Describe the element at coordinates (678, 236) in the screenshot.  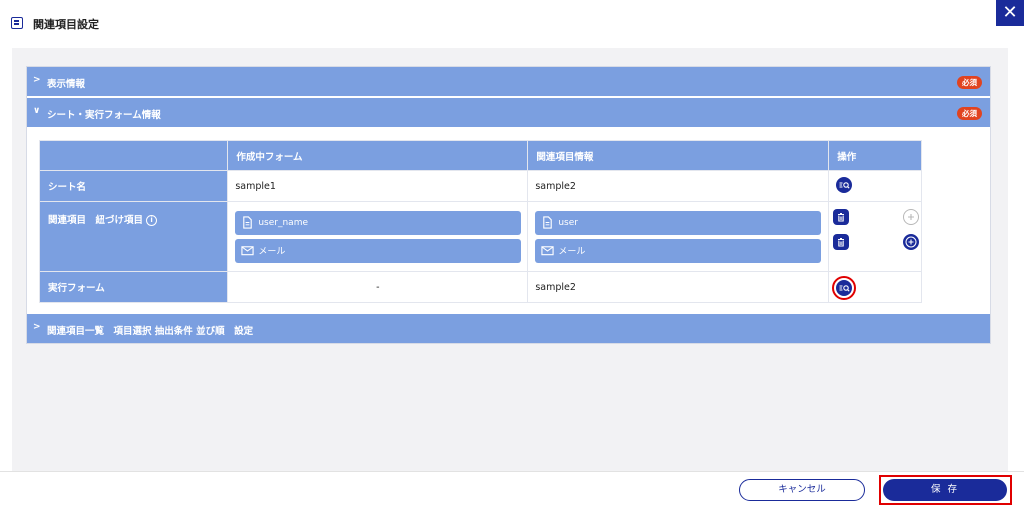
I see `related-items-related: user メール` at that location.